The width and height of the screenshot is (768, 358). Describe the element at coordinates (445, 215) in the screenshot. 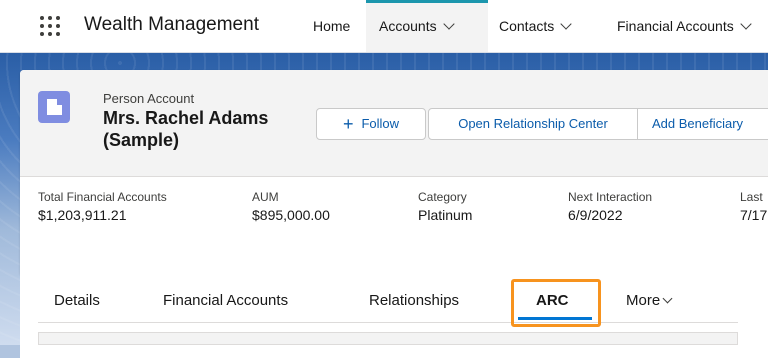

I see `field-value-category: Platinum` at that location.